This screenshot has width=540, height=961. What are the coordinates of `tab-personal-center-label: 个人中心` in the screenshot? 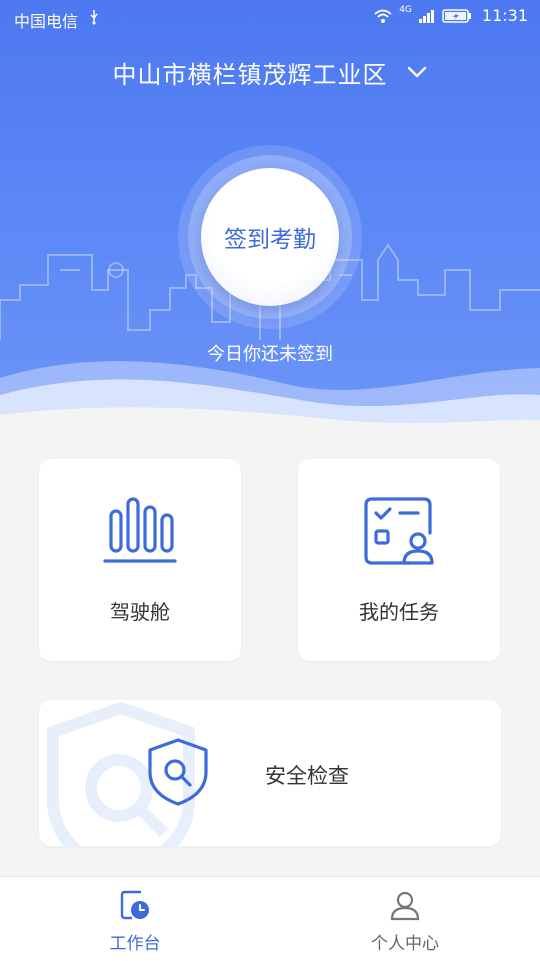 It's located at (405, 944).